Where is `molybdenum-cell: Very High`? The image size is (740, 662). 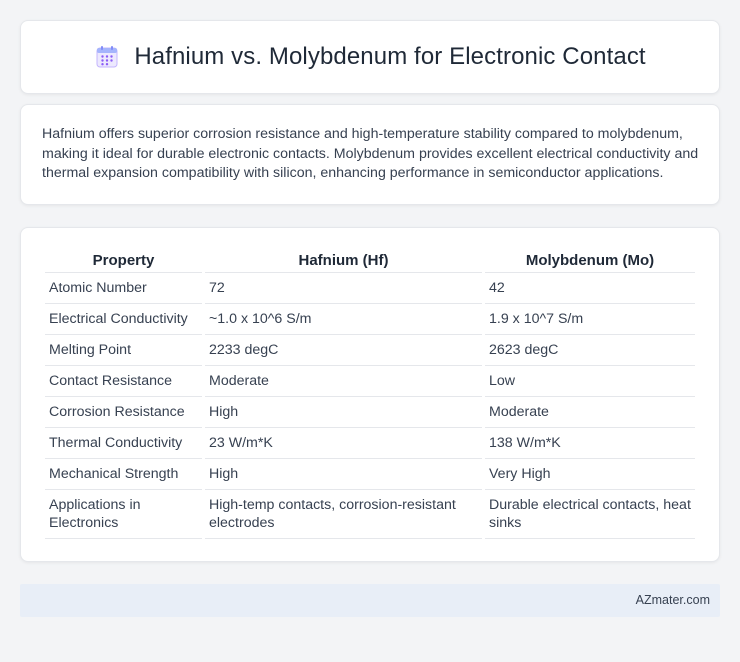
molybdenum-cell: Very High is located at coordinates (590, 474).